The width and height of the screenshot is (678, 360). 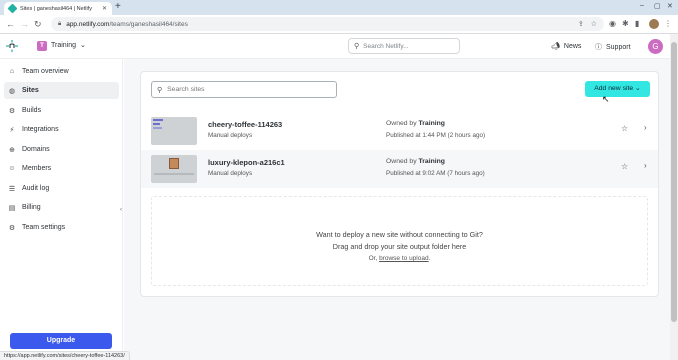 What do you see at coordinates (118, 7) in the screenshot?
I see `new-tab-icon: +` at bounding box center [118, 7].